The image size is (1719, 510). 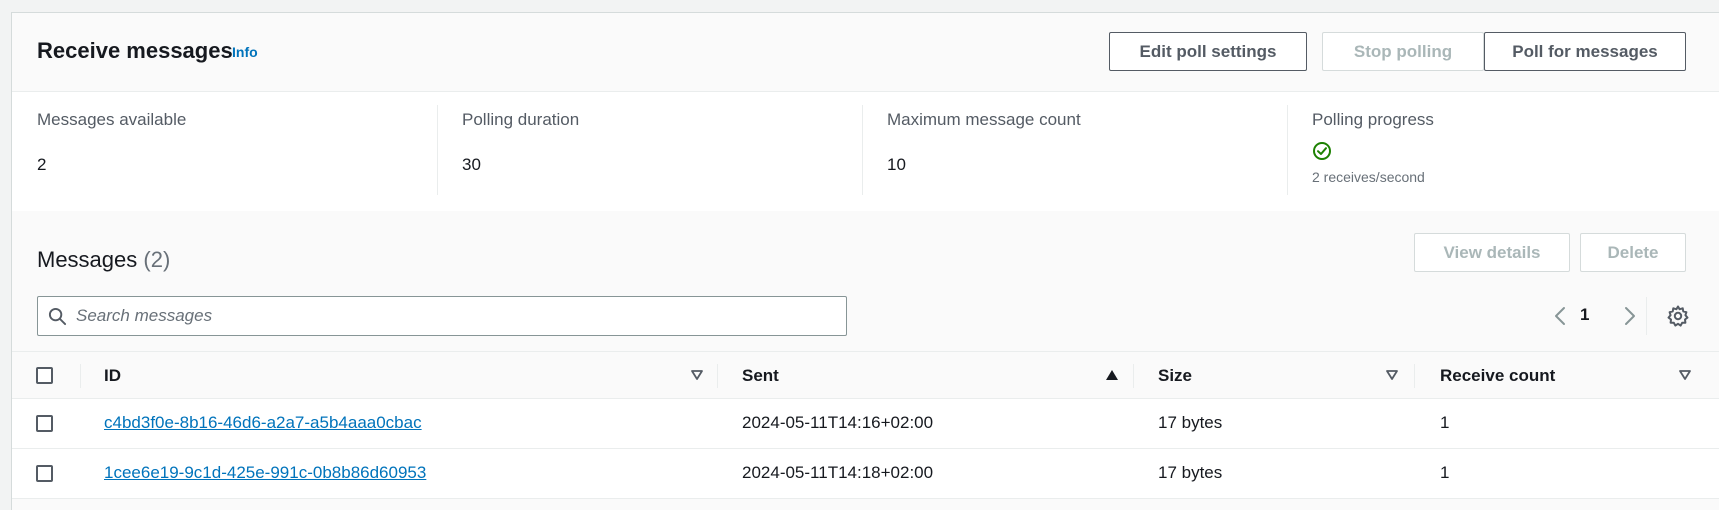 What do you see at coordinates (1175, 376) in the screenshot?
I see `column-header-size: Size` at bounding box center [1175, 376].